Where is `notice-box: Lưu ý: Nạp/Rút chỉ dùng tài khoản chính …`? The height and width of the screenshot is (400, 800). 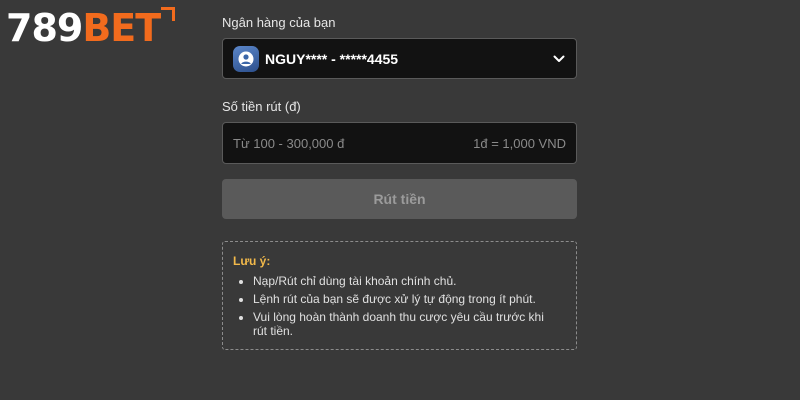
notice-box: Lưu ý: Nạp/Rút chỉ dùng tài khoản chính … is located at coordinates (399, 295).